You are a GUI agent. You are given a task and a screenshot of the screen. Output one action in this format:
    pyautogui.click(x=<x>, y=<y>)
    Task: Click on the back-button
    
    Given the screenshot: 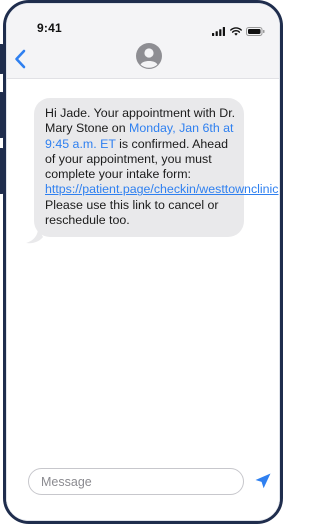 What is the action you would take?
    pyautogui.click(x=21, y=59)
    